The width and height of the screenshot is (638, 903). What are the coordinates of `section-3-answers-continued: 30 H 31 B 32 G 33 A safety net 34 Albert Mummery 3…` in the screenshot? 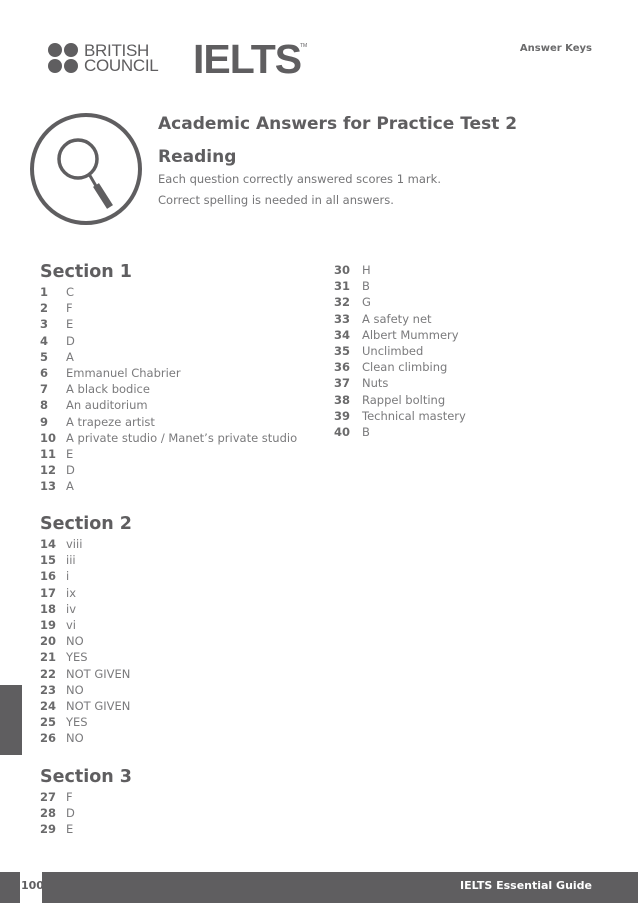 It's located at (400, 351).